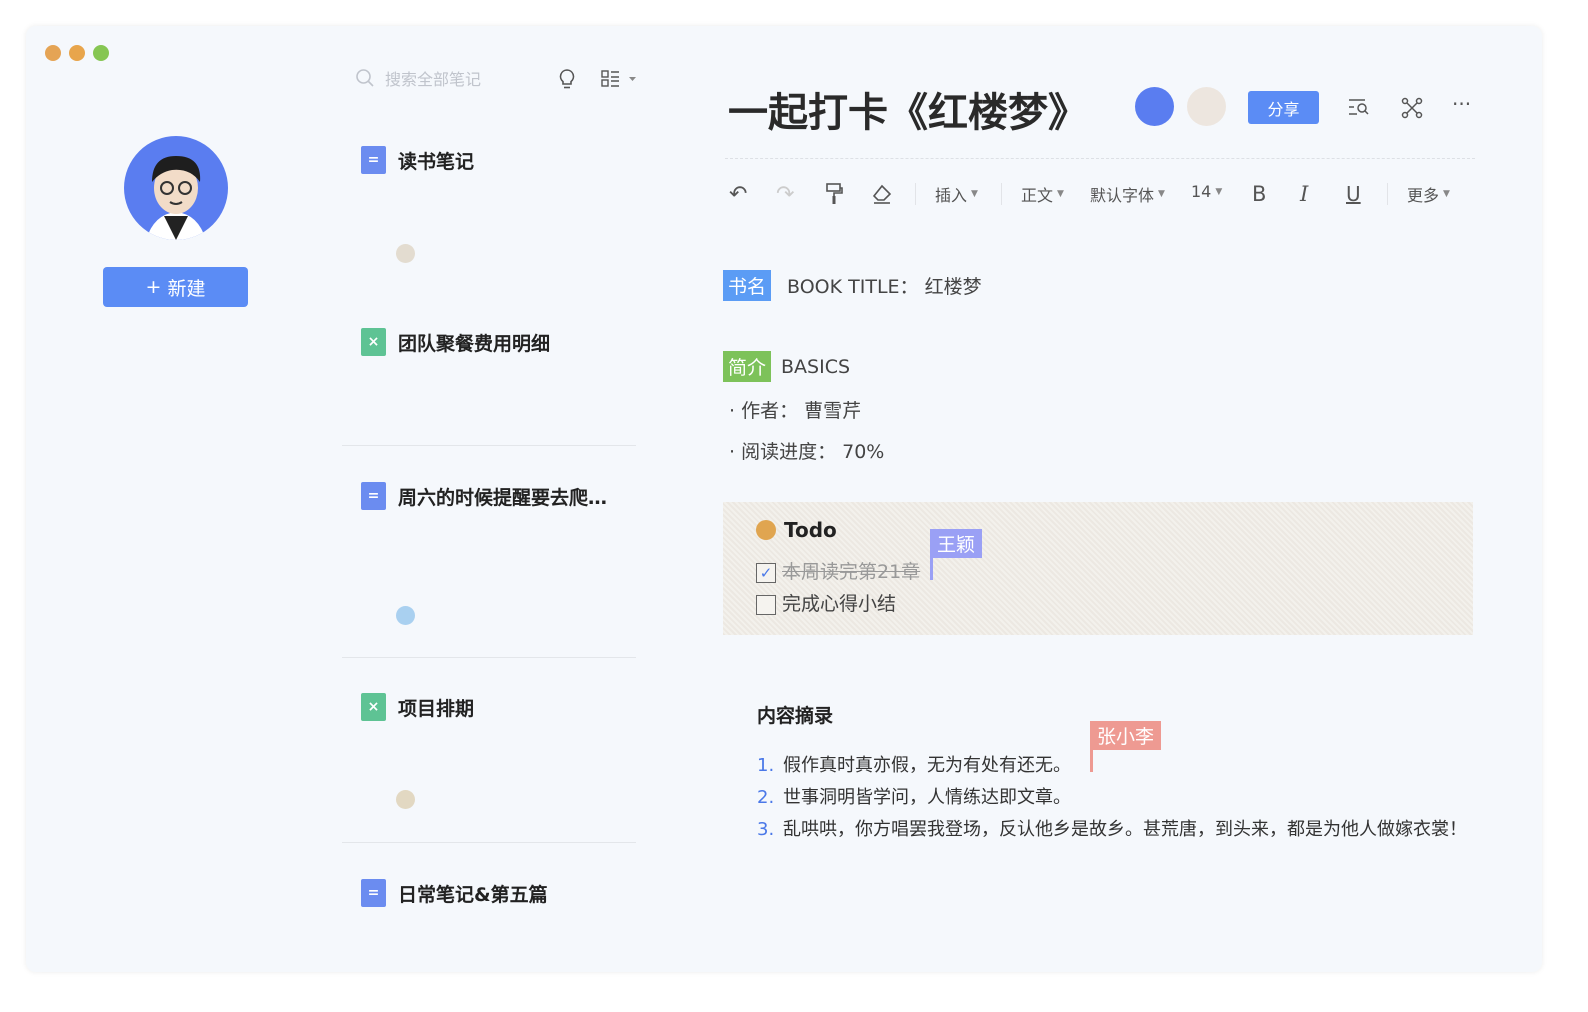 This screenshot has height=1012, width=1588. Describe the element at coordinates (53, 53) in the screenshot. I see `close-button` at that location.